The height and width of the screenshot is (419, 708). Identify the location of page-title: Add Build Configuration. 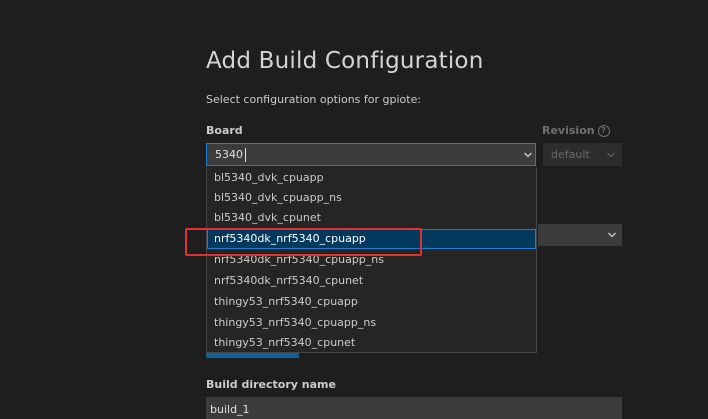
(345, 61).